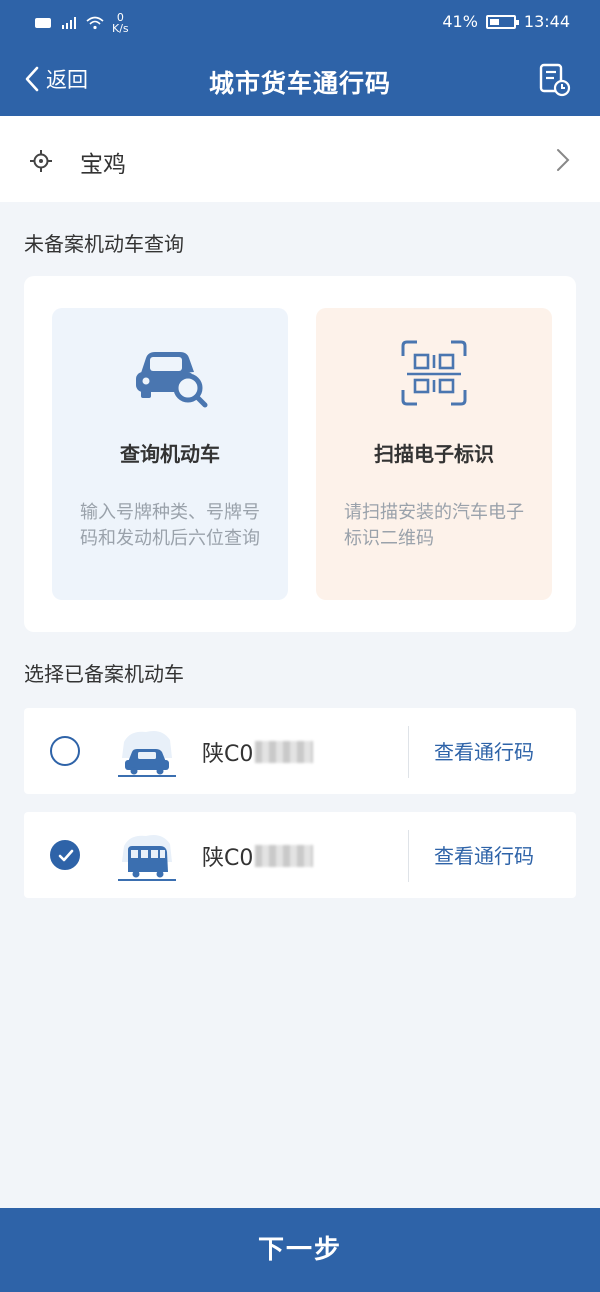  I want to click on sedan-icon, so click(147, 754).